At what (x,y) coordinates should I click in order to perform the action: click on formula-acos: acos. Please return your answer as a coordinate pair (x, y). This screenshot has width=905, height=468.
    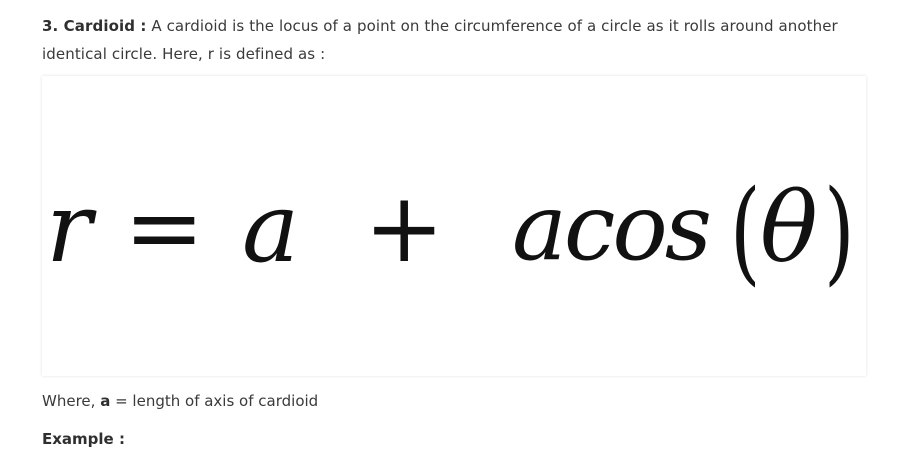
    Looking at the image, I should click on (612, 227).